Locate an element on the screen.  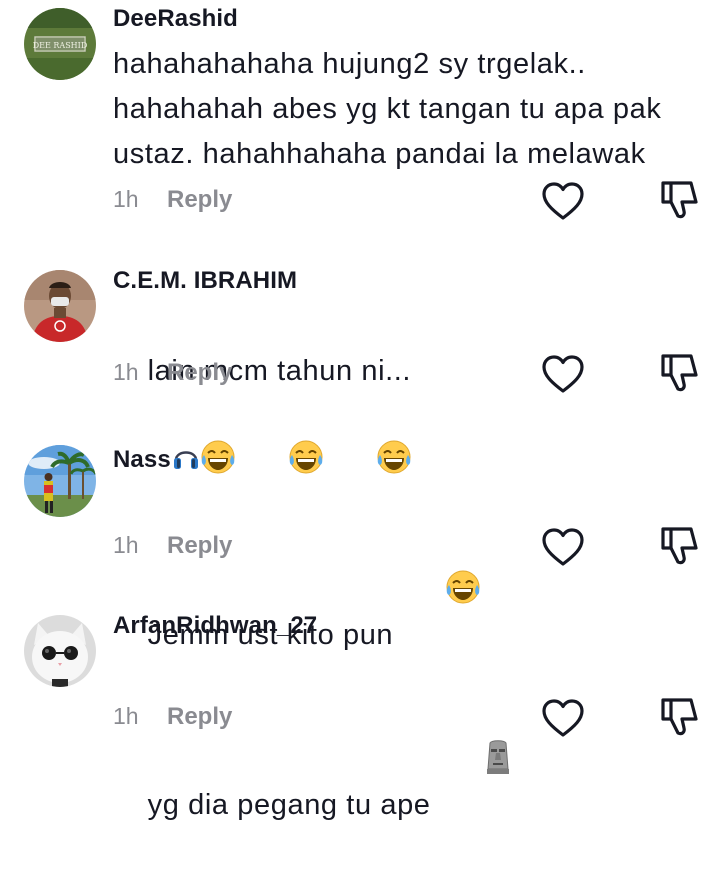
username: DeeRashid is located at coordinates (175, 19).